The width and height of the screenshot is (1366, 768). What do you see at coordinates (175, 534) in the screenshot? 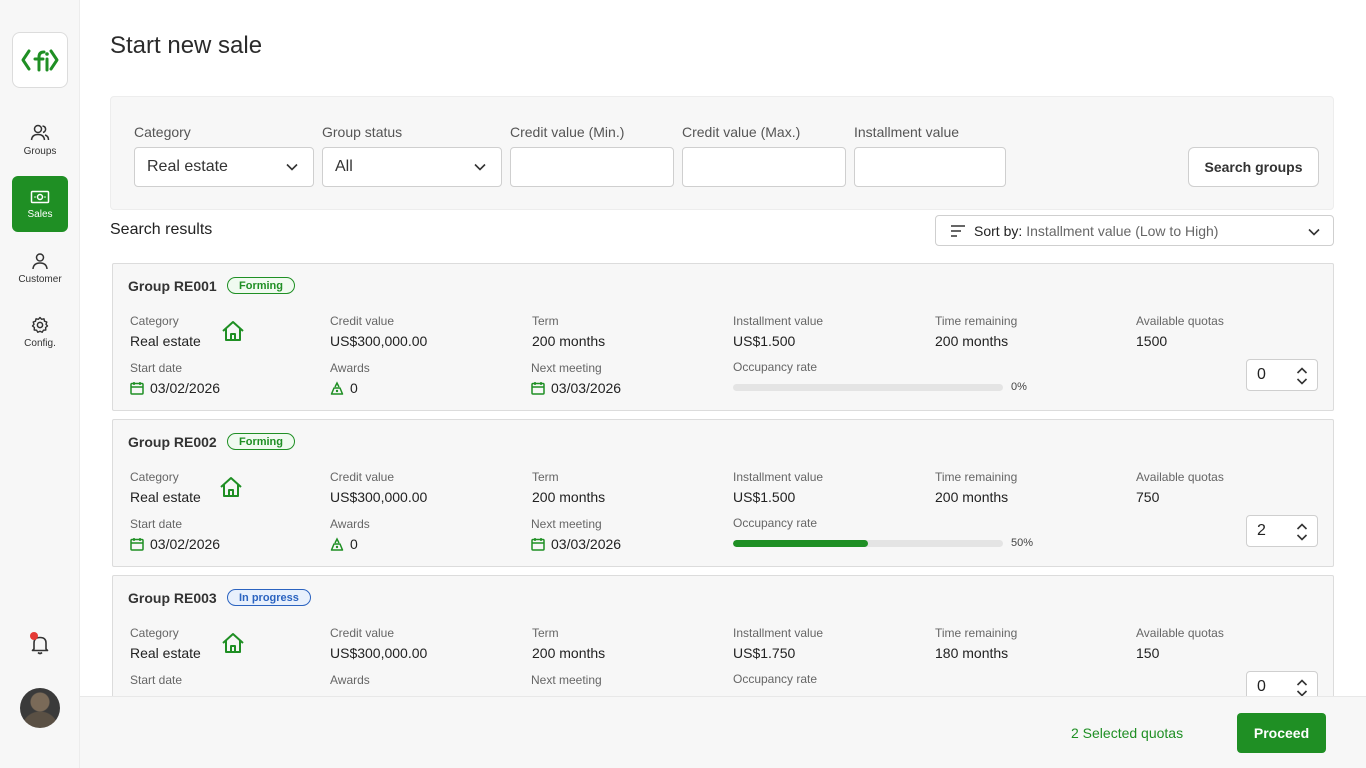
I see `start-date-field: Start date 03/02/2026` at bounding box center [175, 534].